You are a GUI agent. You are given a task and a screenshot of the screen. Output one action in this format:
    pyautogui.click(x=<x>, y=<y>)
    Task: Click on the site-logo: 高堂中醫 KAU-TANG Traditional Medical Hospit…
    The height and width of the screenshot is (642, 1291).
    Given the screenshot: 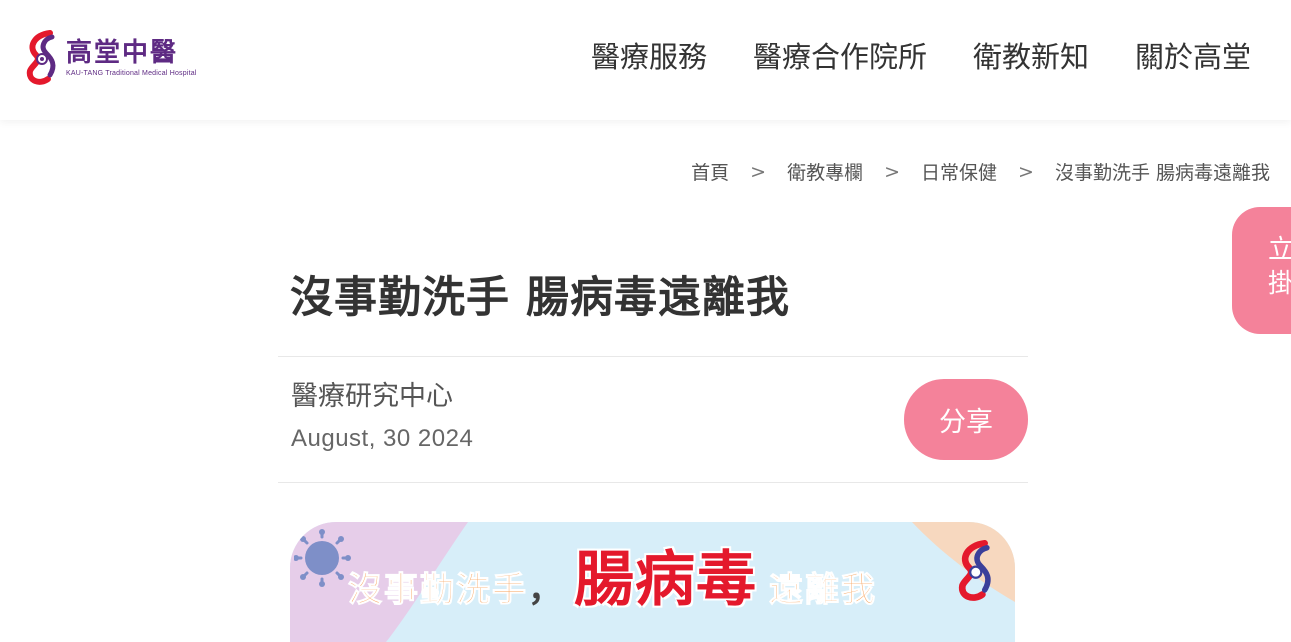 What is the action you would take?
    pyautogui.click(x=116, y=57)
    